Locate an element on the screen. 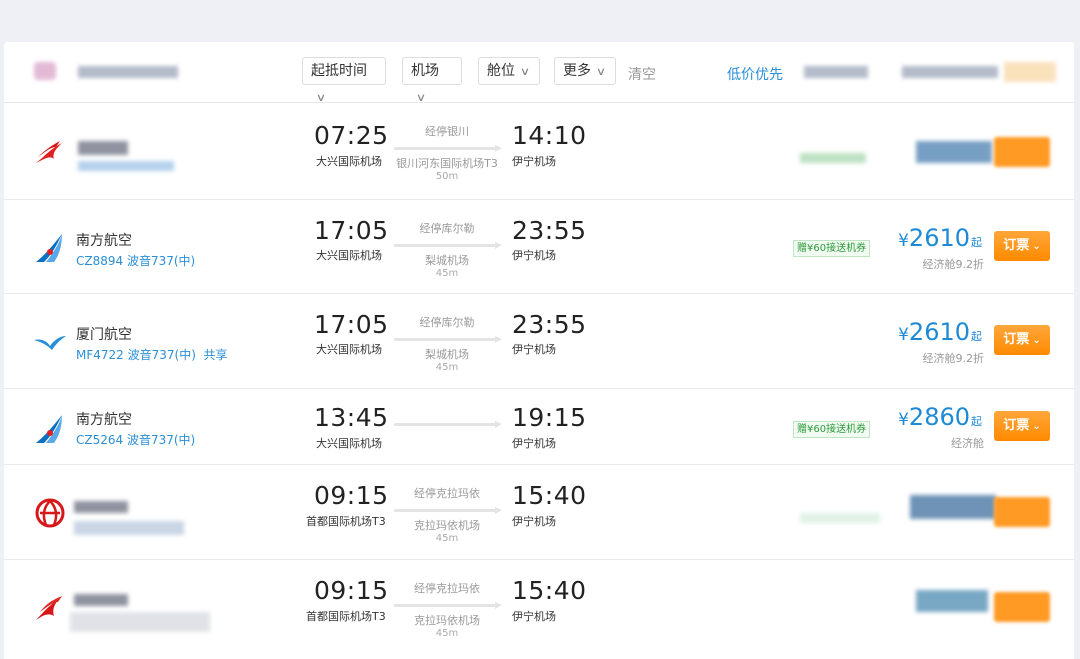 This screenshot has height=659, width=1080. route-stop: 经停库尔勒 梨城机场 45m is located at coordinates (447, 249).